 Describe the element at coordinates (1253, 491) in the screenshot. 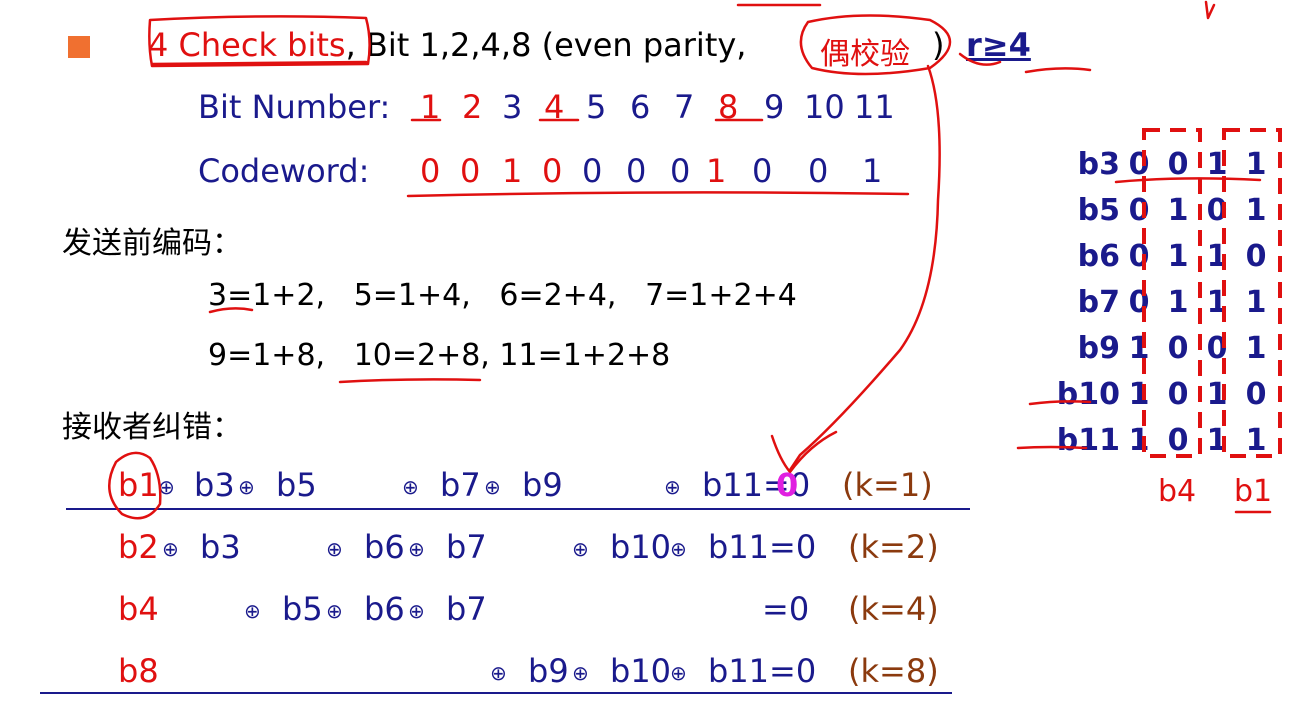

I see `column-label-b1: b1` at that location.